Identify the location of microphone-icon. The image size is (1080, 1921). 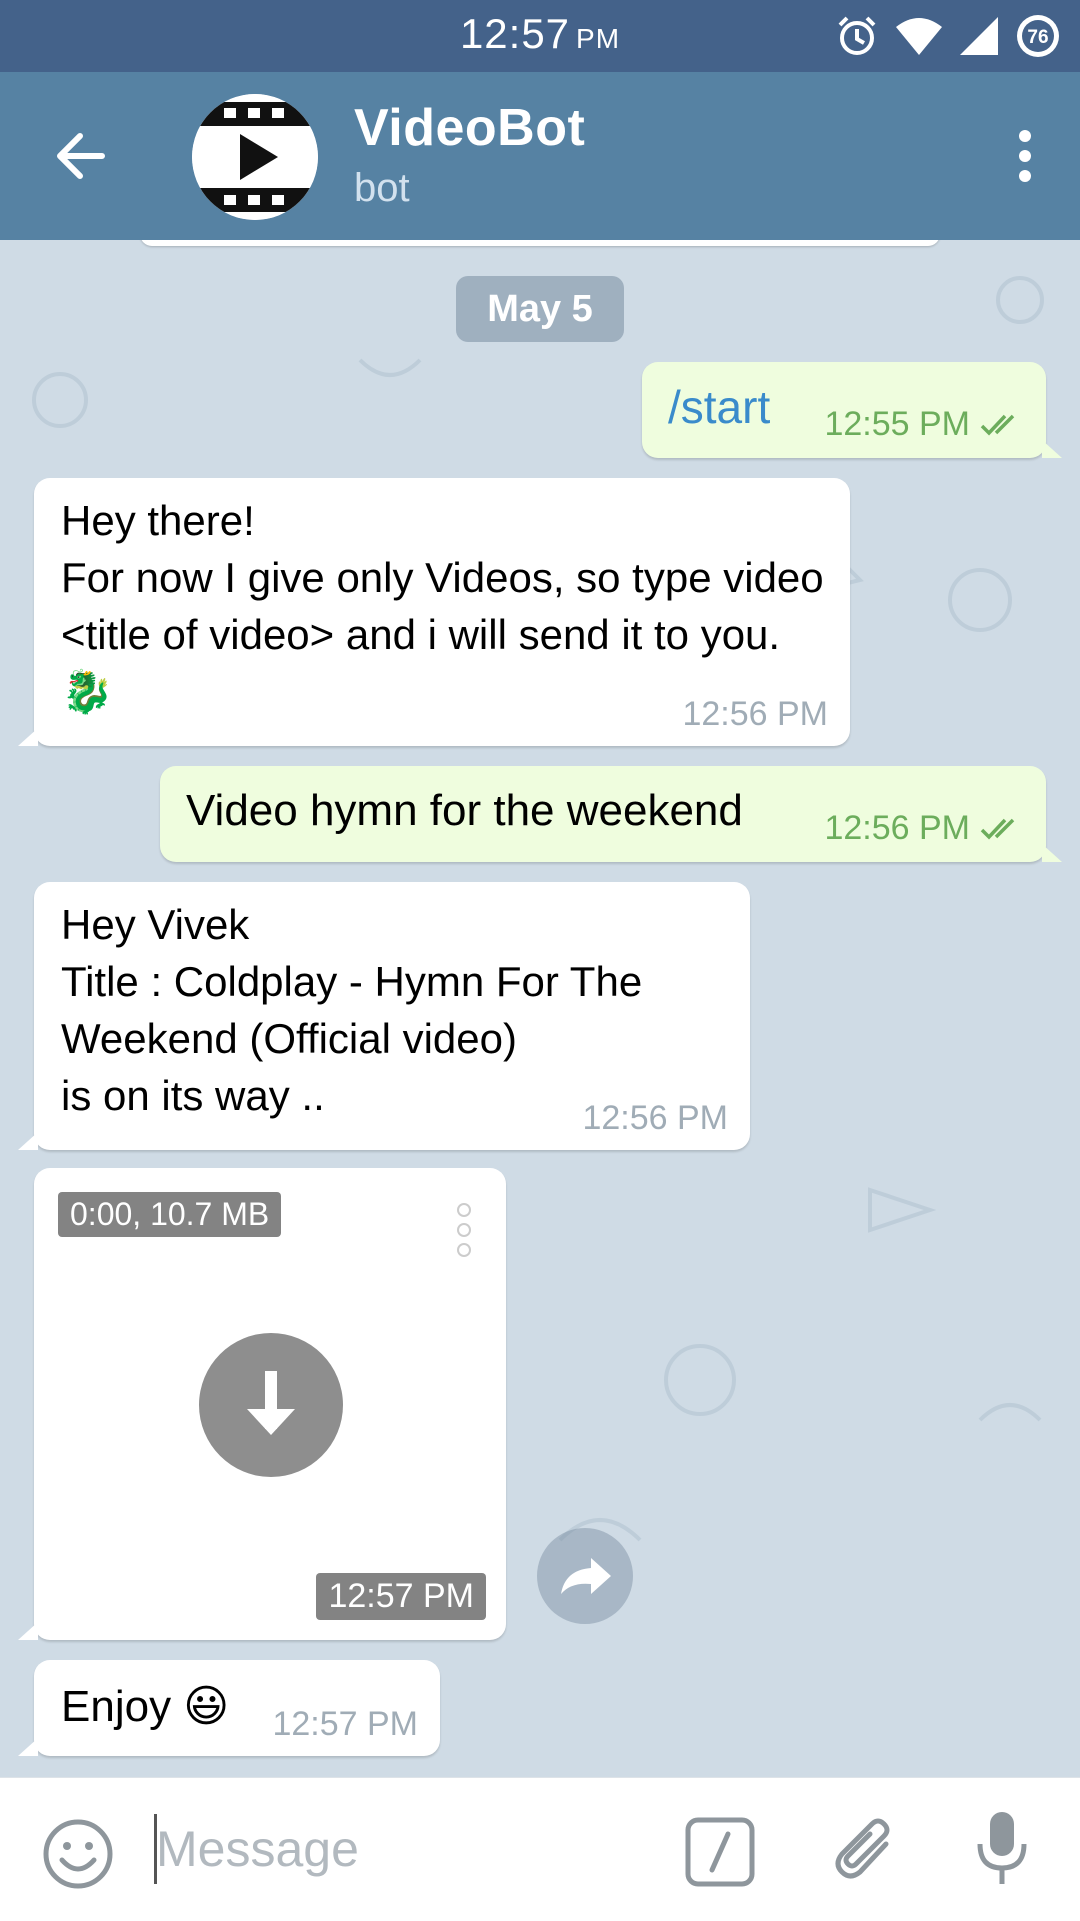
(1002, 1848).